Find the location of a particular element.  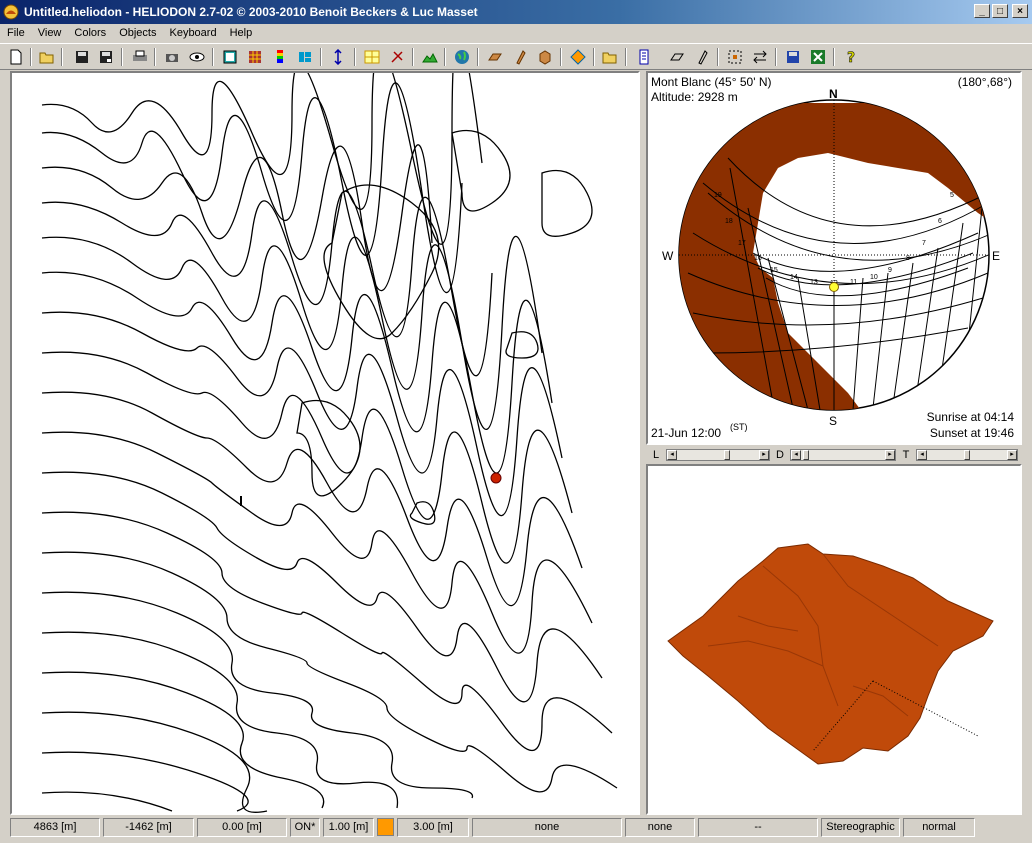

menu-view: View is located at coordinates (49, 33).